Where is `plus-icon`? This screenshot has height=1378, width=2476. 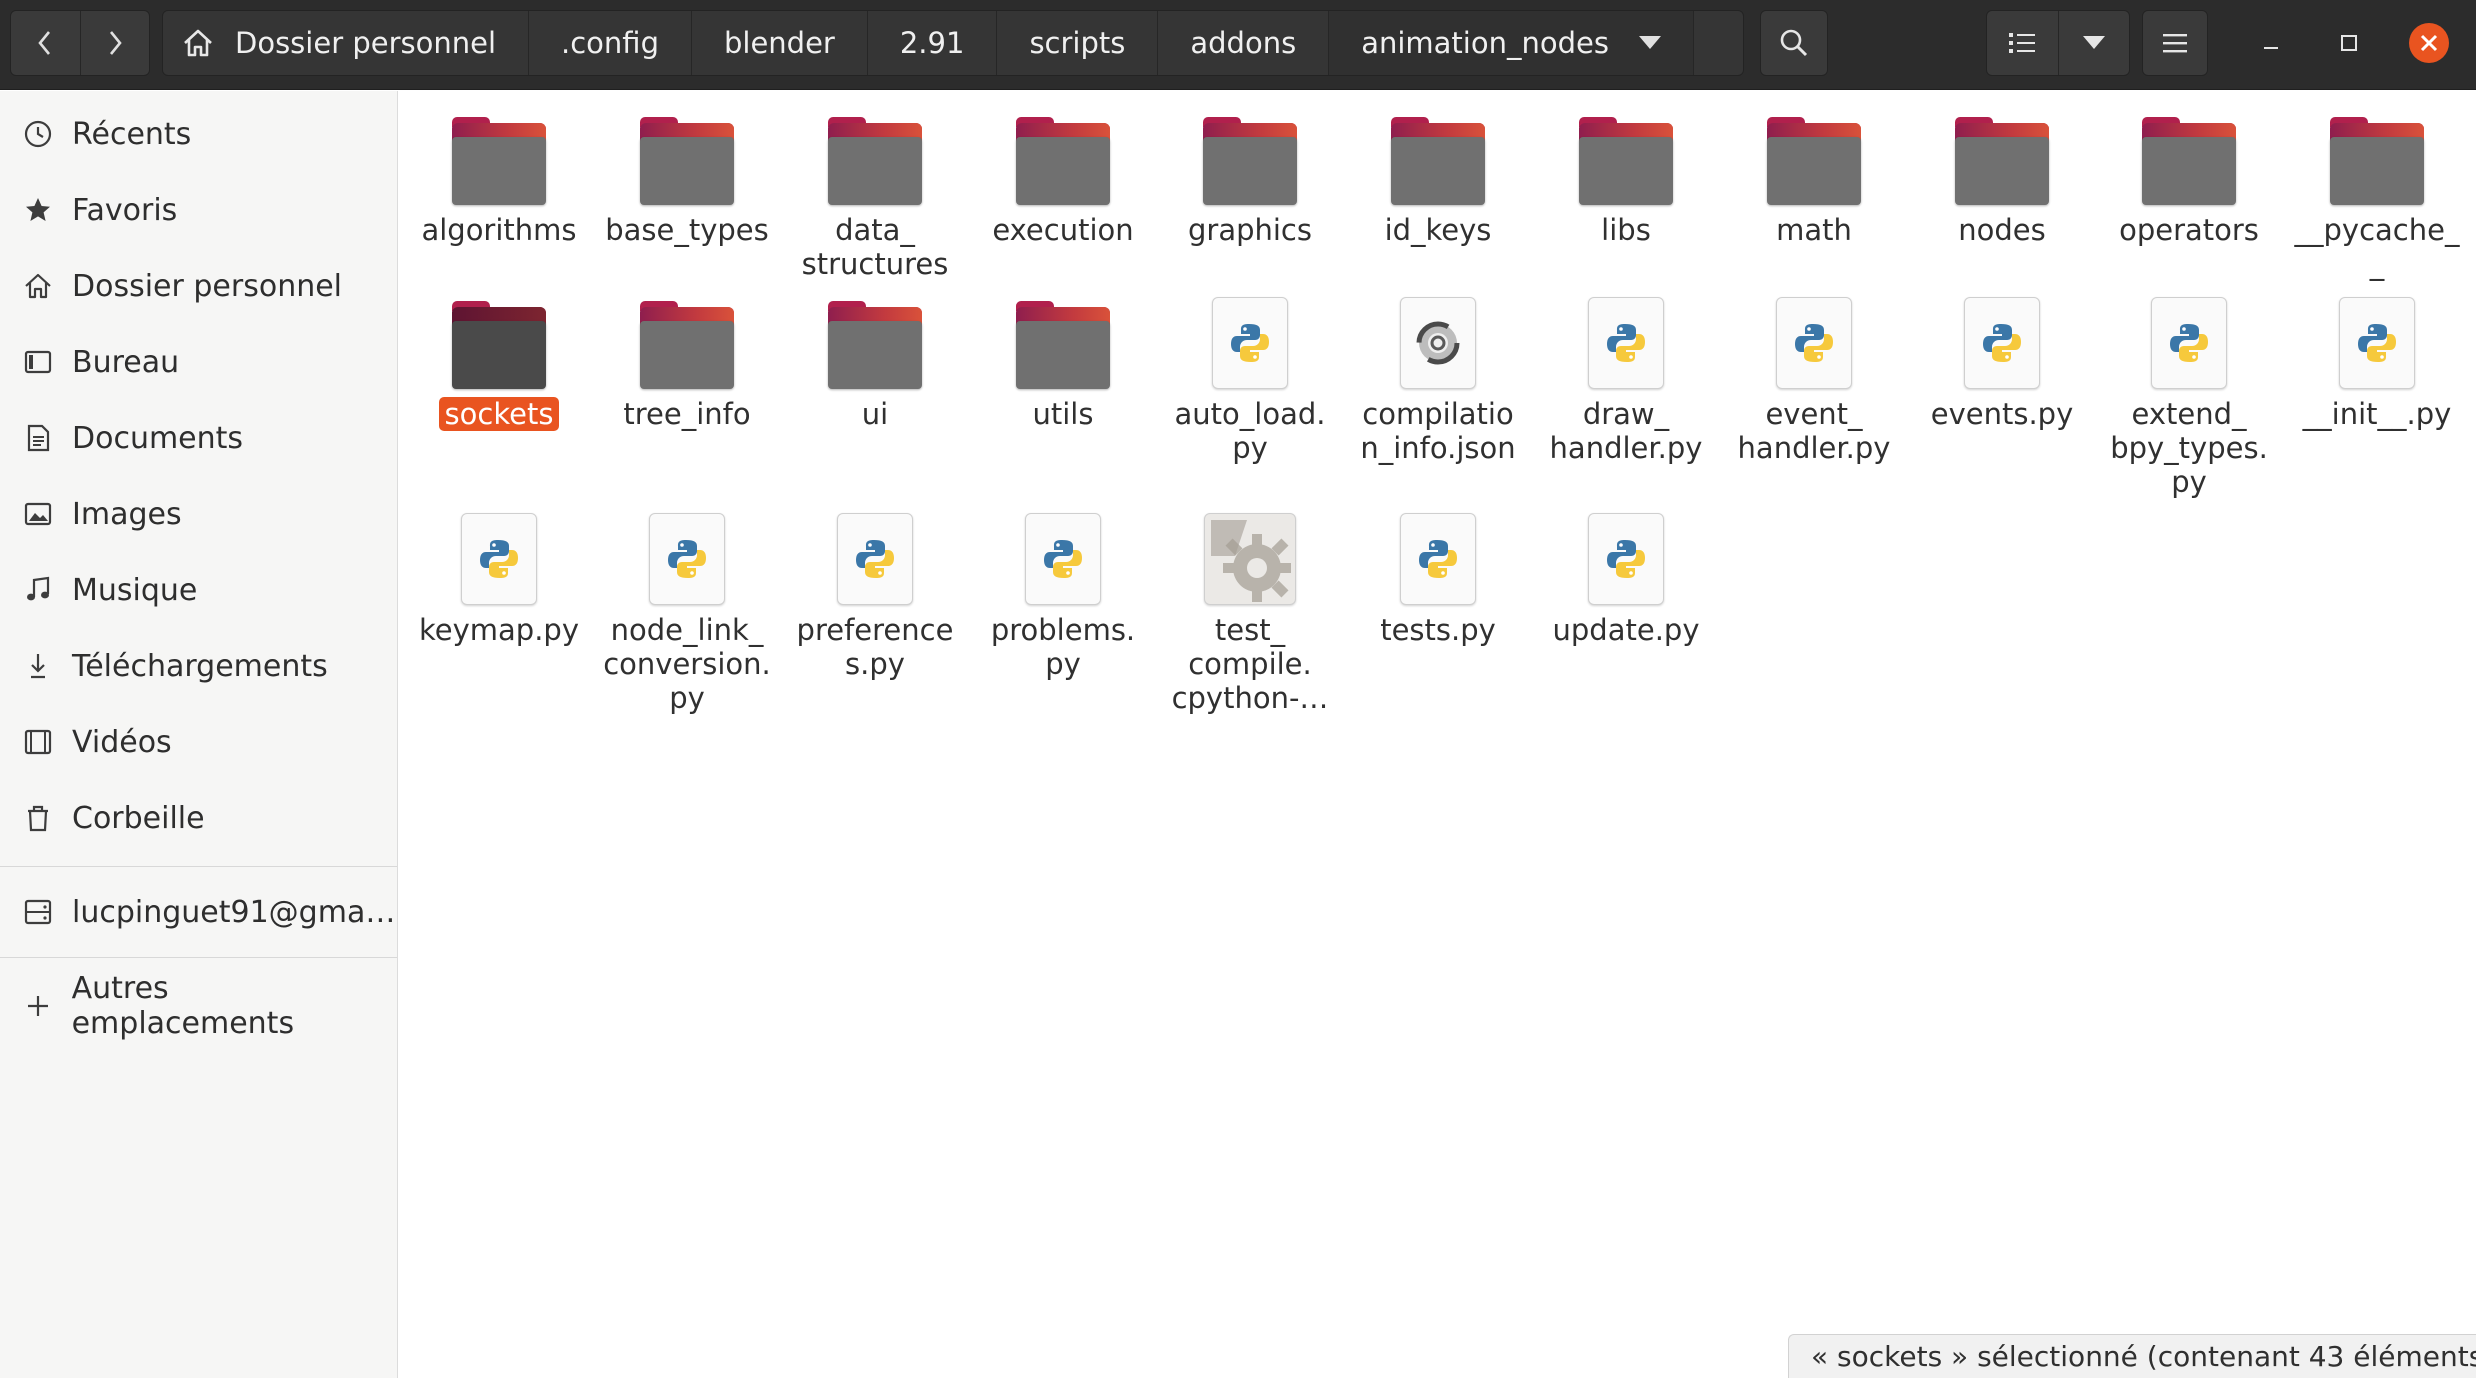 plus-icon is located at coordinates (38, 1006).